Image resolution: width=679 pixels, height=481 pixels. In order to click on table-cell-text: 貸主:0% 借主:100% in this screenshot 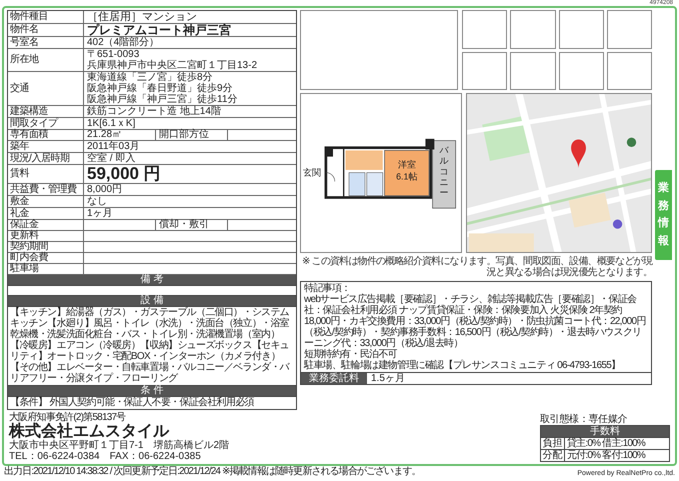, I will do `click(606, 443)`.